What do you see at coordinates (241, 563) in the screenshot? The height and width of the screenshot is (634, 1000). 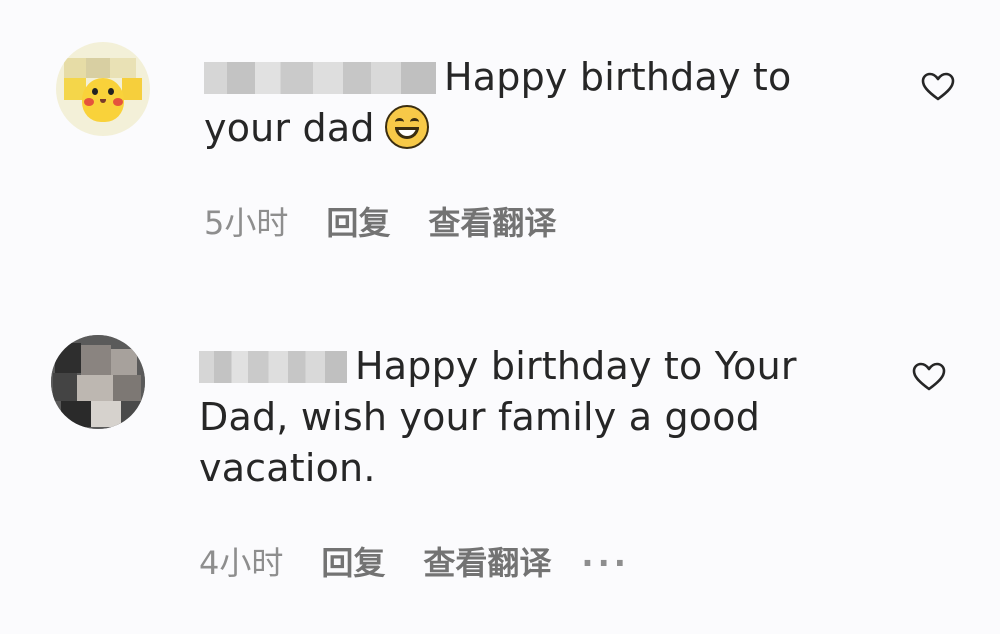 I see `timestamp: 4小时` at bounding box center [241, 563].